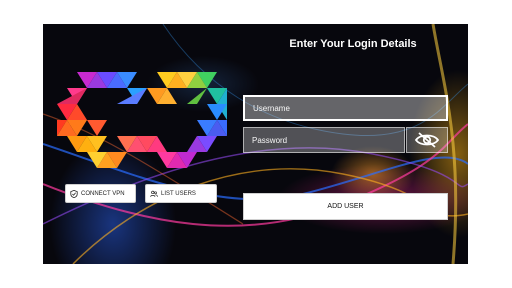 The height and width of the screenshot is (288, 512). What do you see at coordinates (142, 120) in the screenshot?
I see `app-logo` at bounding box center [142, 120].